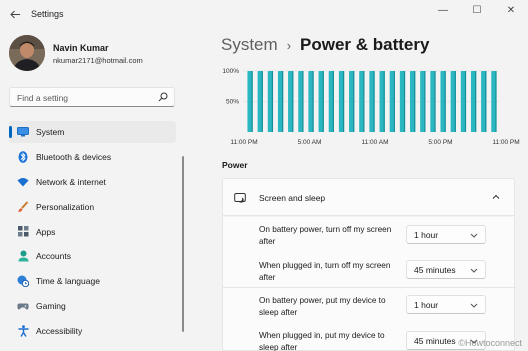 This screenshot has height=351, width=528. Describe the element at coordinates (80, 98) in the screenshot. I see `search-input` at that location.